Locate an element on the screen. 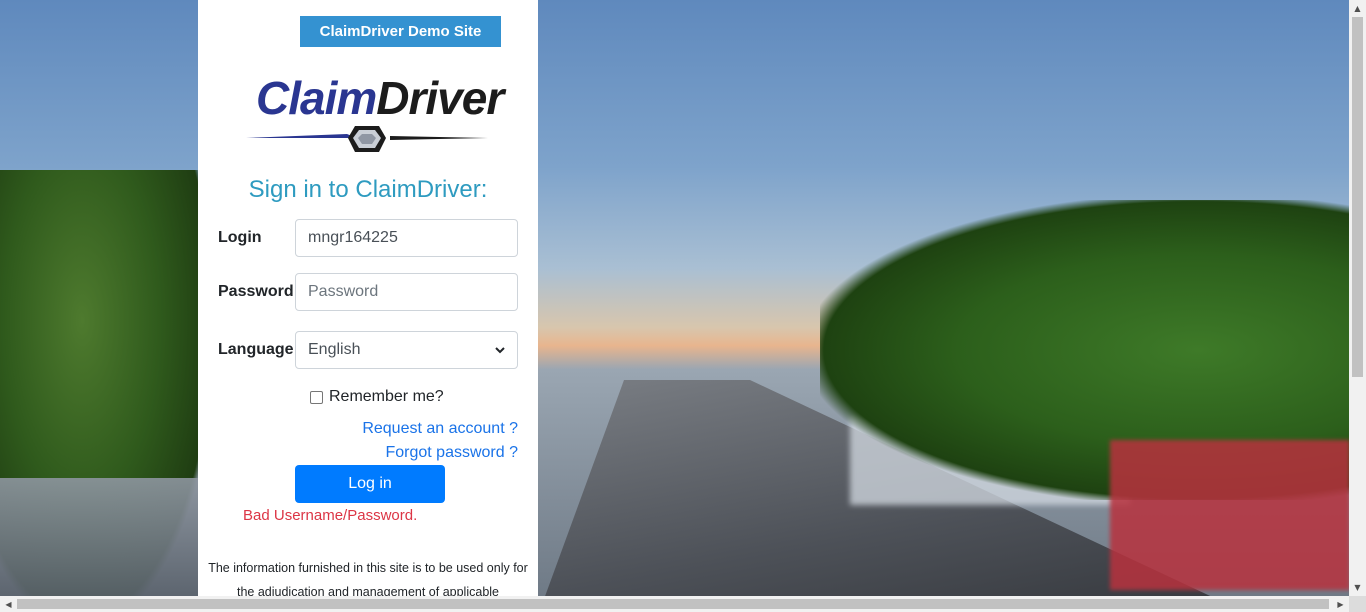 The height and width of the screenshot is (612, 1366). remember-label: Remember me? is located at coordinates (386, 396).